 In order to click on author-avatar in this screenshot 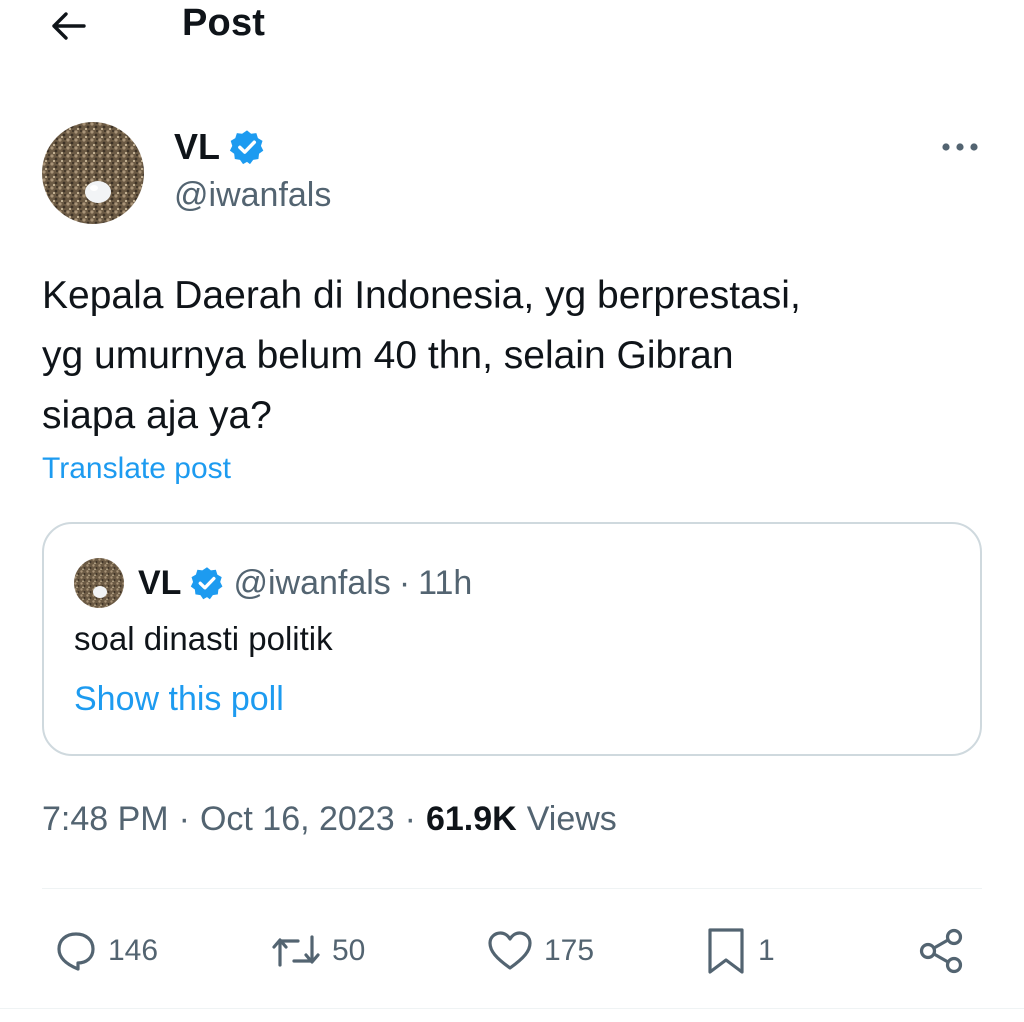, I will do `click(93, 173)`.